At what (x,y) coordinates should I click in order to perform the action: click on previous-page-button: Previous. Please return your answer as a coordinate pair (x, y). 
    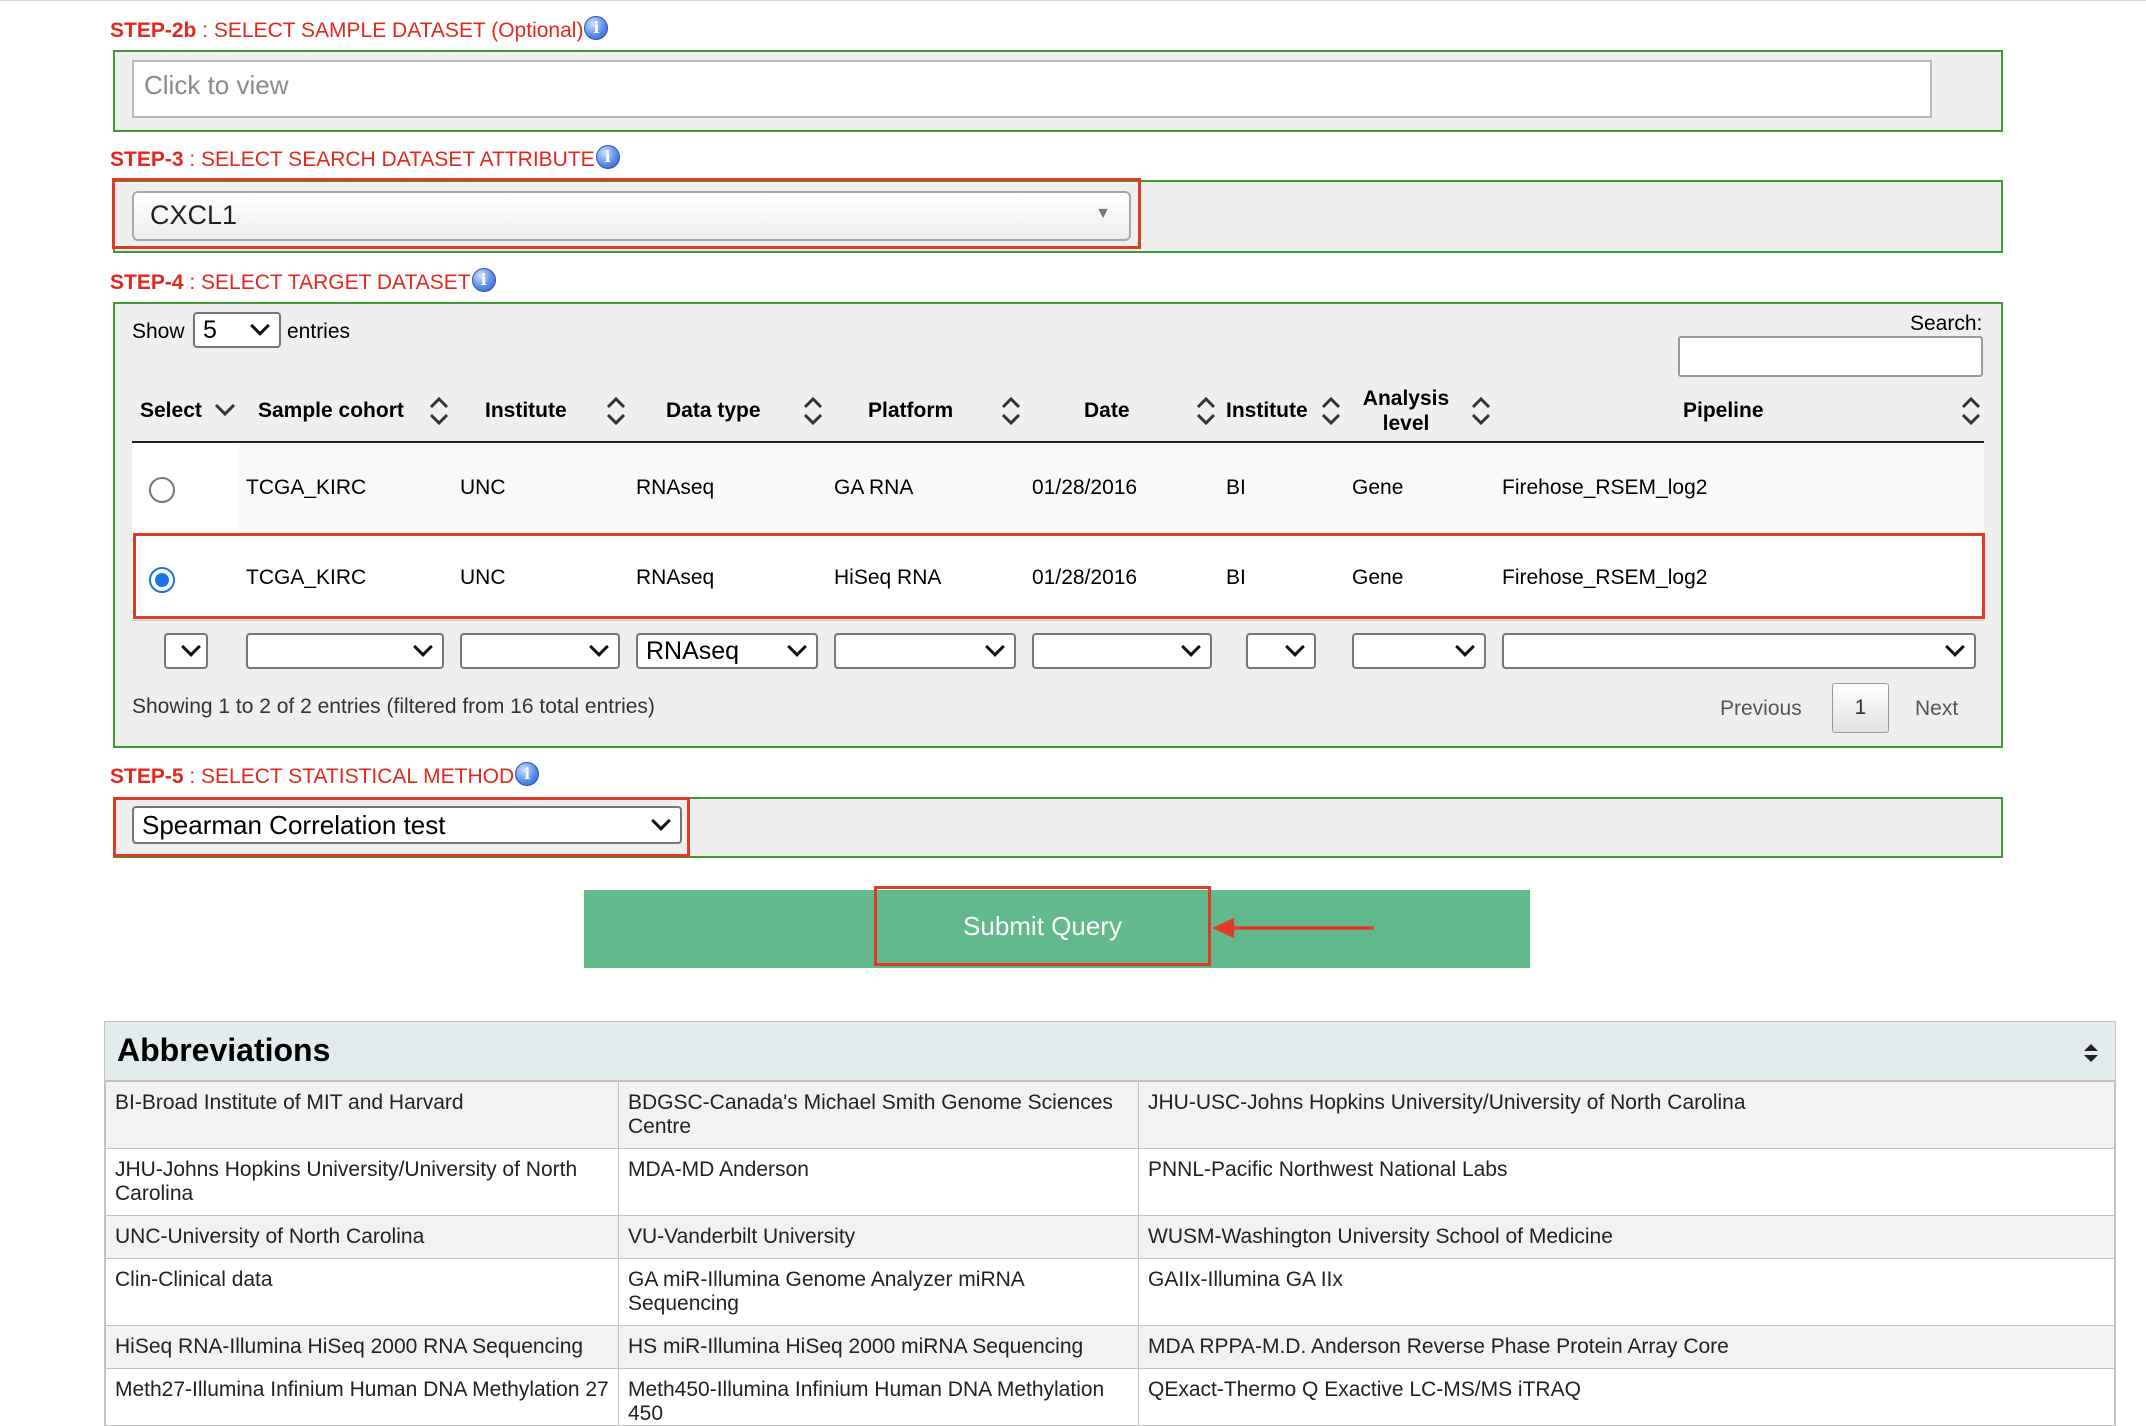
    Looking at the image, I should click on (1761, 709).